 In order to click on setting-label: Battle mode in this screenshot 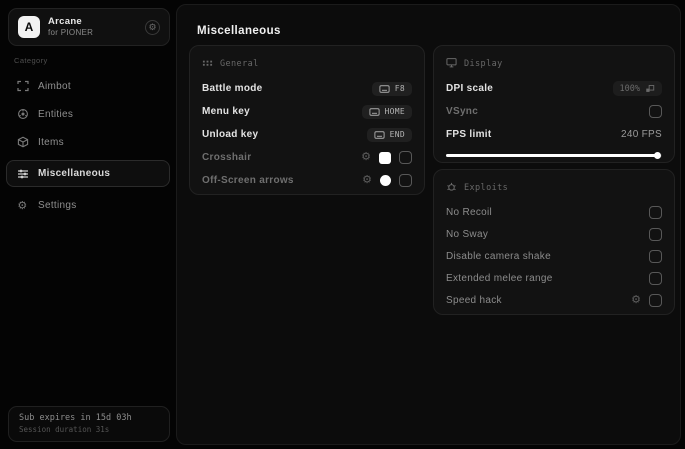, I will do `click(232, 88)`.